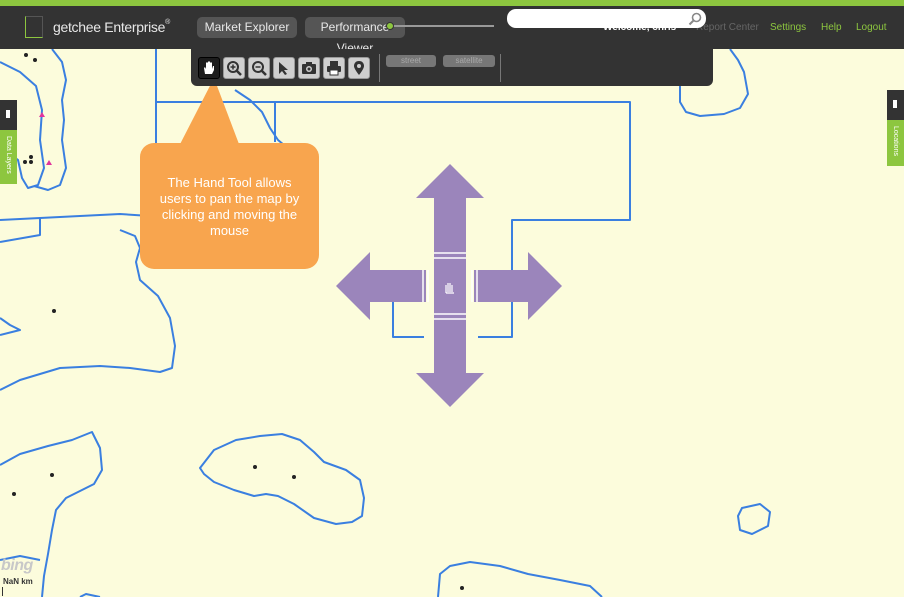  What do you see at coordinates (727, 27) in the screenshot?
I see `report-center-link: Report Center` at bounding box center [727, 27].